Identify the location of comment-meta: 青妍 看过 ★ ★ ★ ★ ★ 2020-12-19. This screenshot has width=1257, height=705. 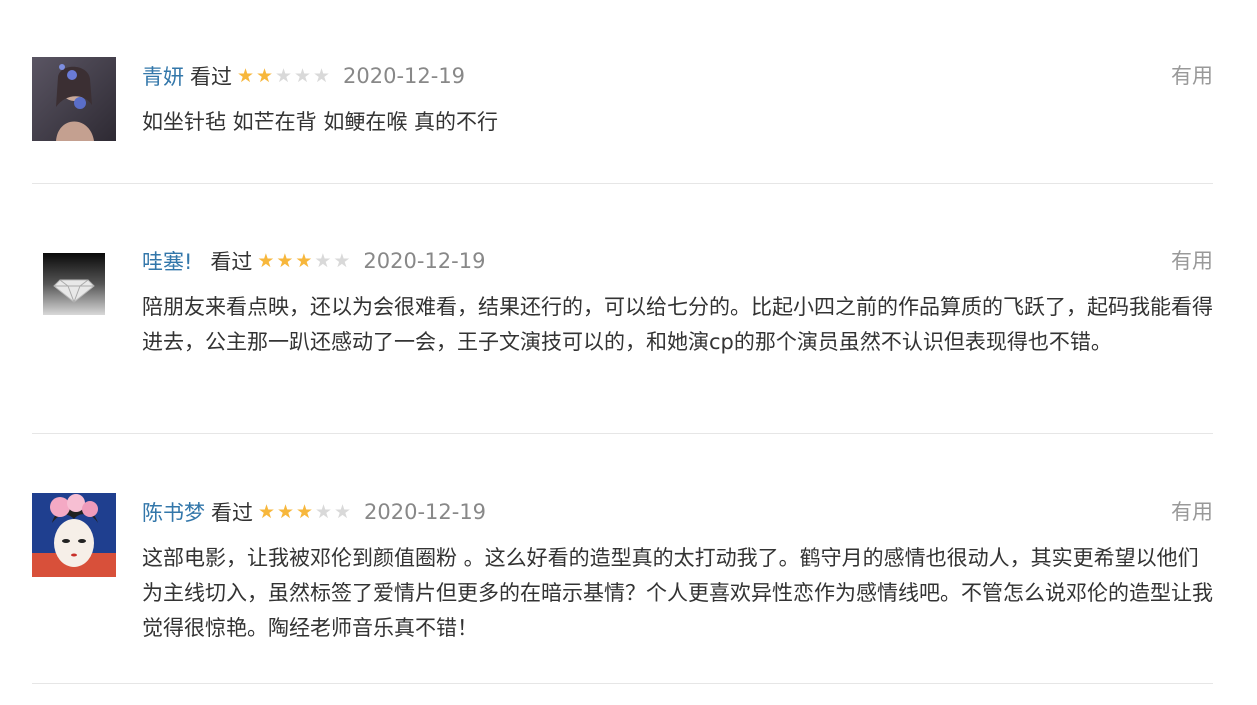
(677, 76).